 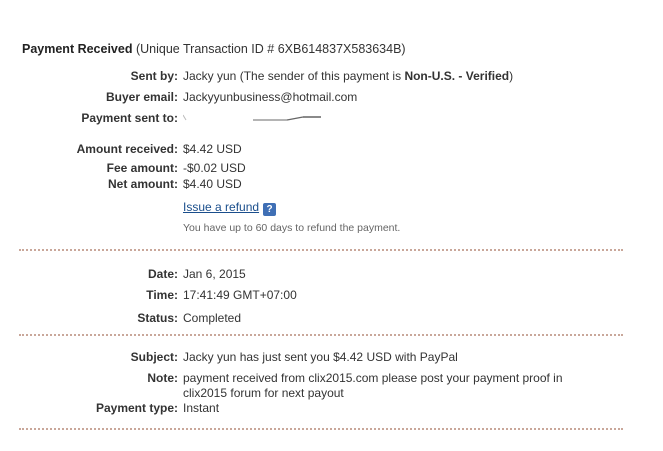 What do you see at coordinates (331, 319) in the screenshot?
I see `status-row: Status: Completed` at bounding box center [331, 319].